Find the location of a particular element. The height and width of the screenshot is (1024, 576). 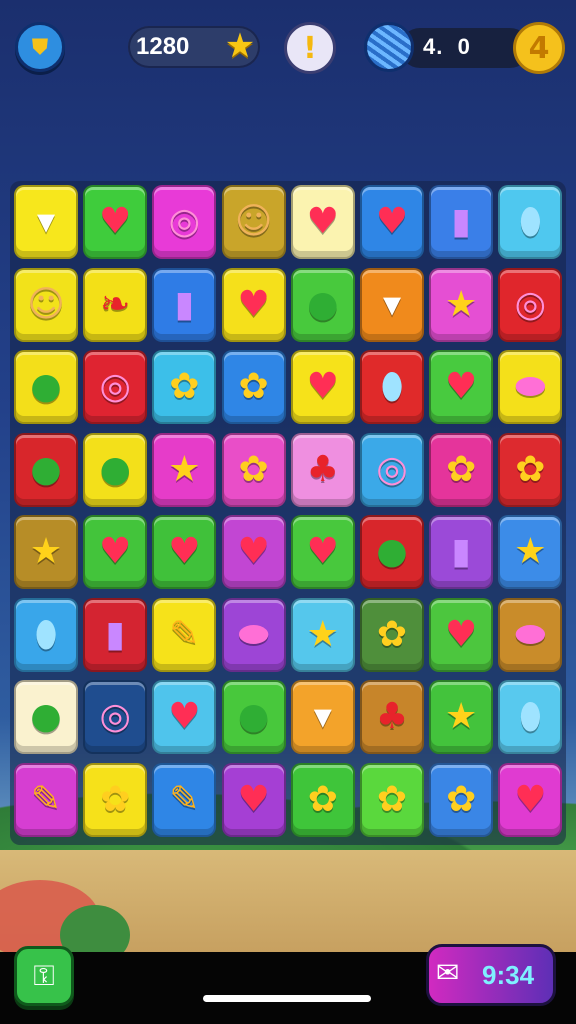

berry-icon: ♣ is located at coordinates (322, 469).